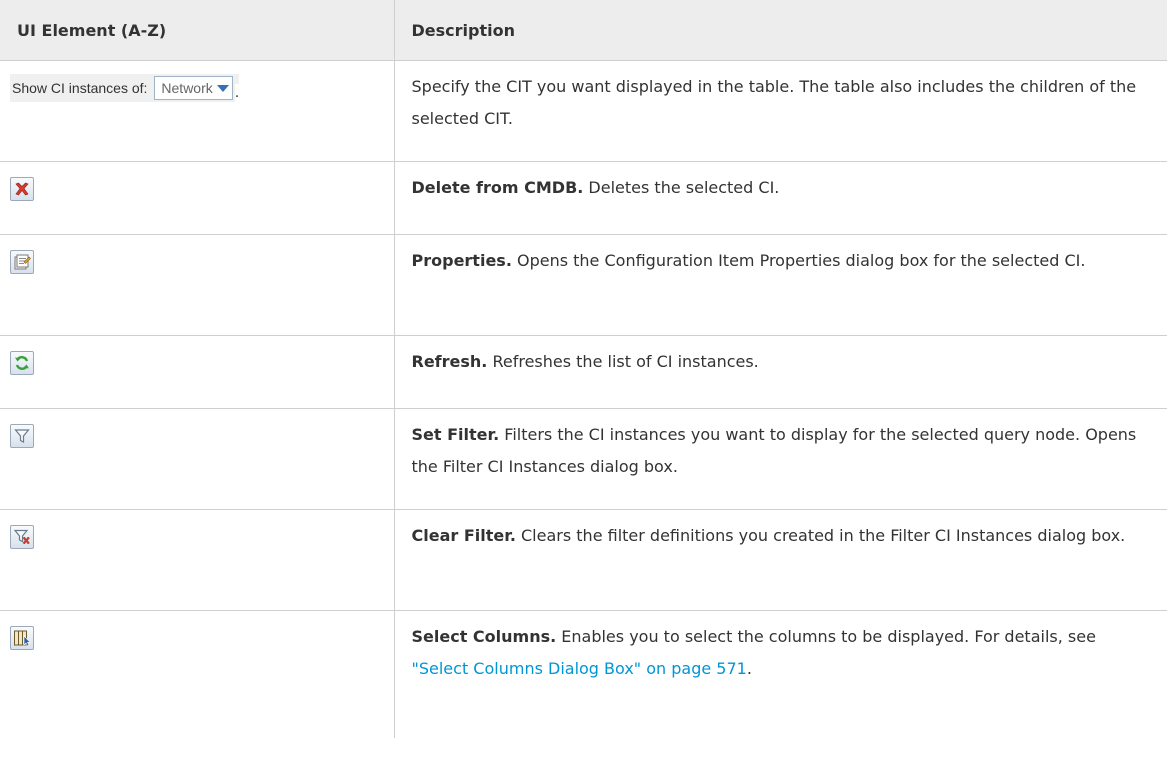 This screenshot has width=1167, height=769. I want to click on description-title: Refresh., so click(449, 361).